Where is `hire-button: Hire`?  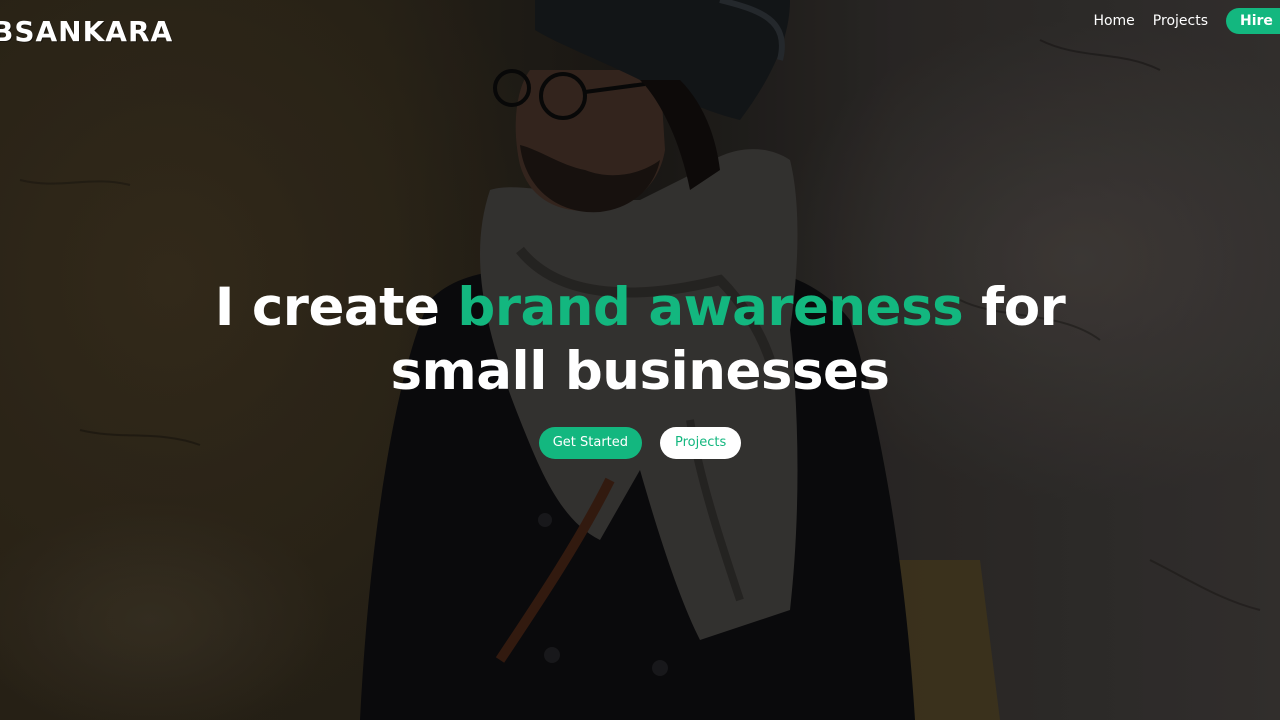 hire-button: Hire is located at coordinates (1253, 21).